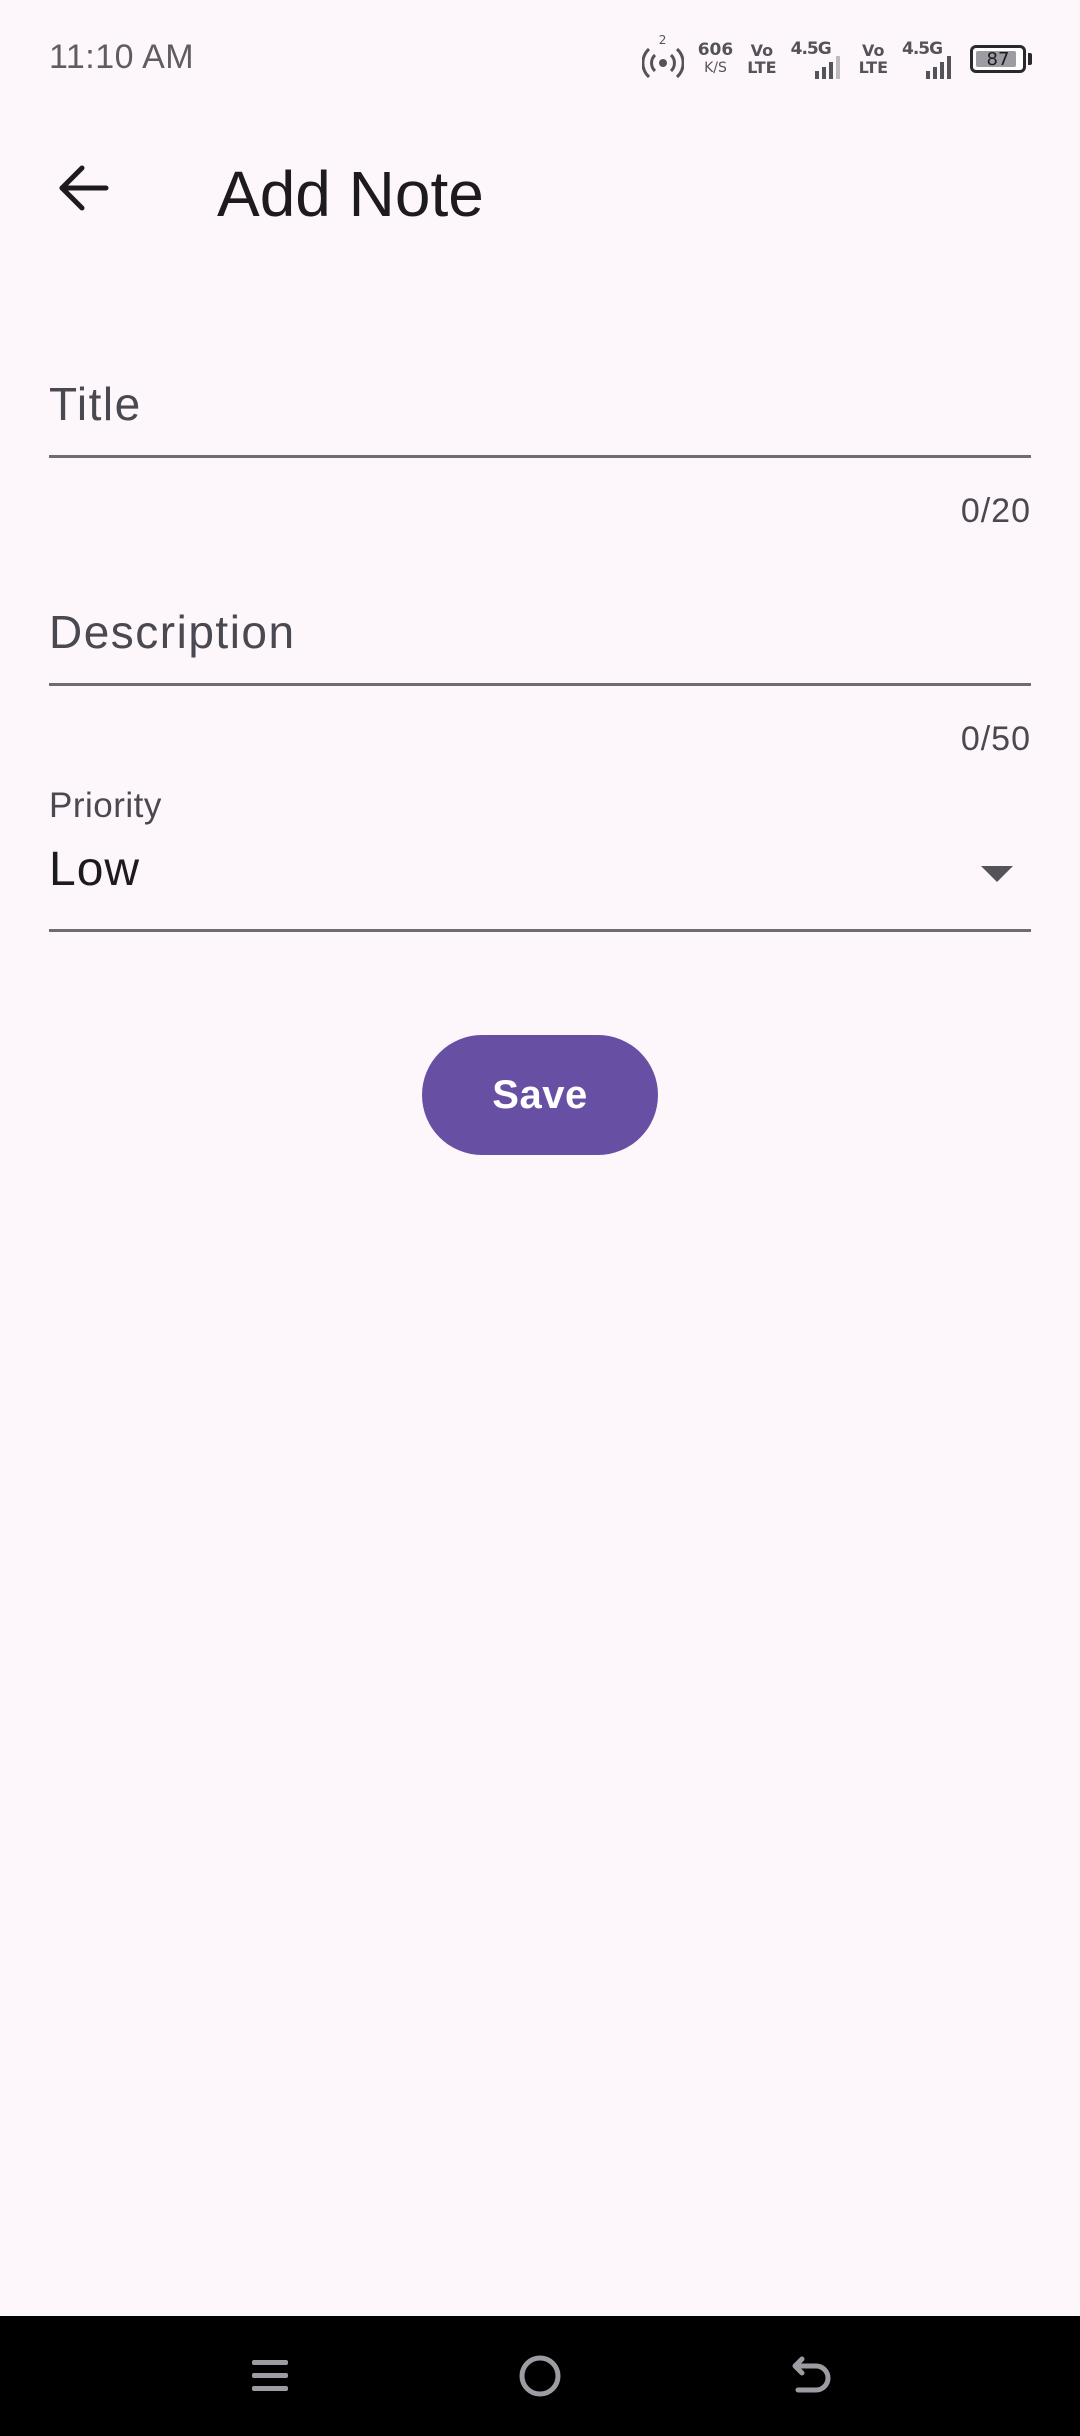 The height and width of the screenshot is (2436, 1080). Describe the element at coordinates (995, 739) in the screenshot. I see `description-counter: 0/50` at that location.